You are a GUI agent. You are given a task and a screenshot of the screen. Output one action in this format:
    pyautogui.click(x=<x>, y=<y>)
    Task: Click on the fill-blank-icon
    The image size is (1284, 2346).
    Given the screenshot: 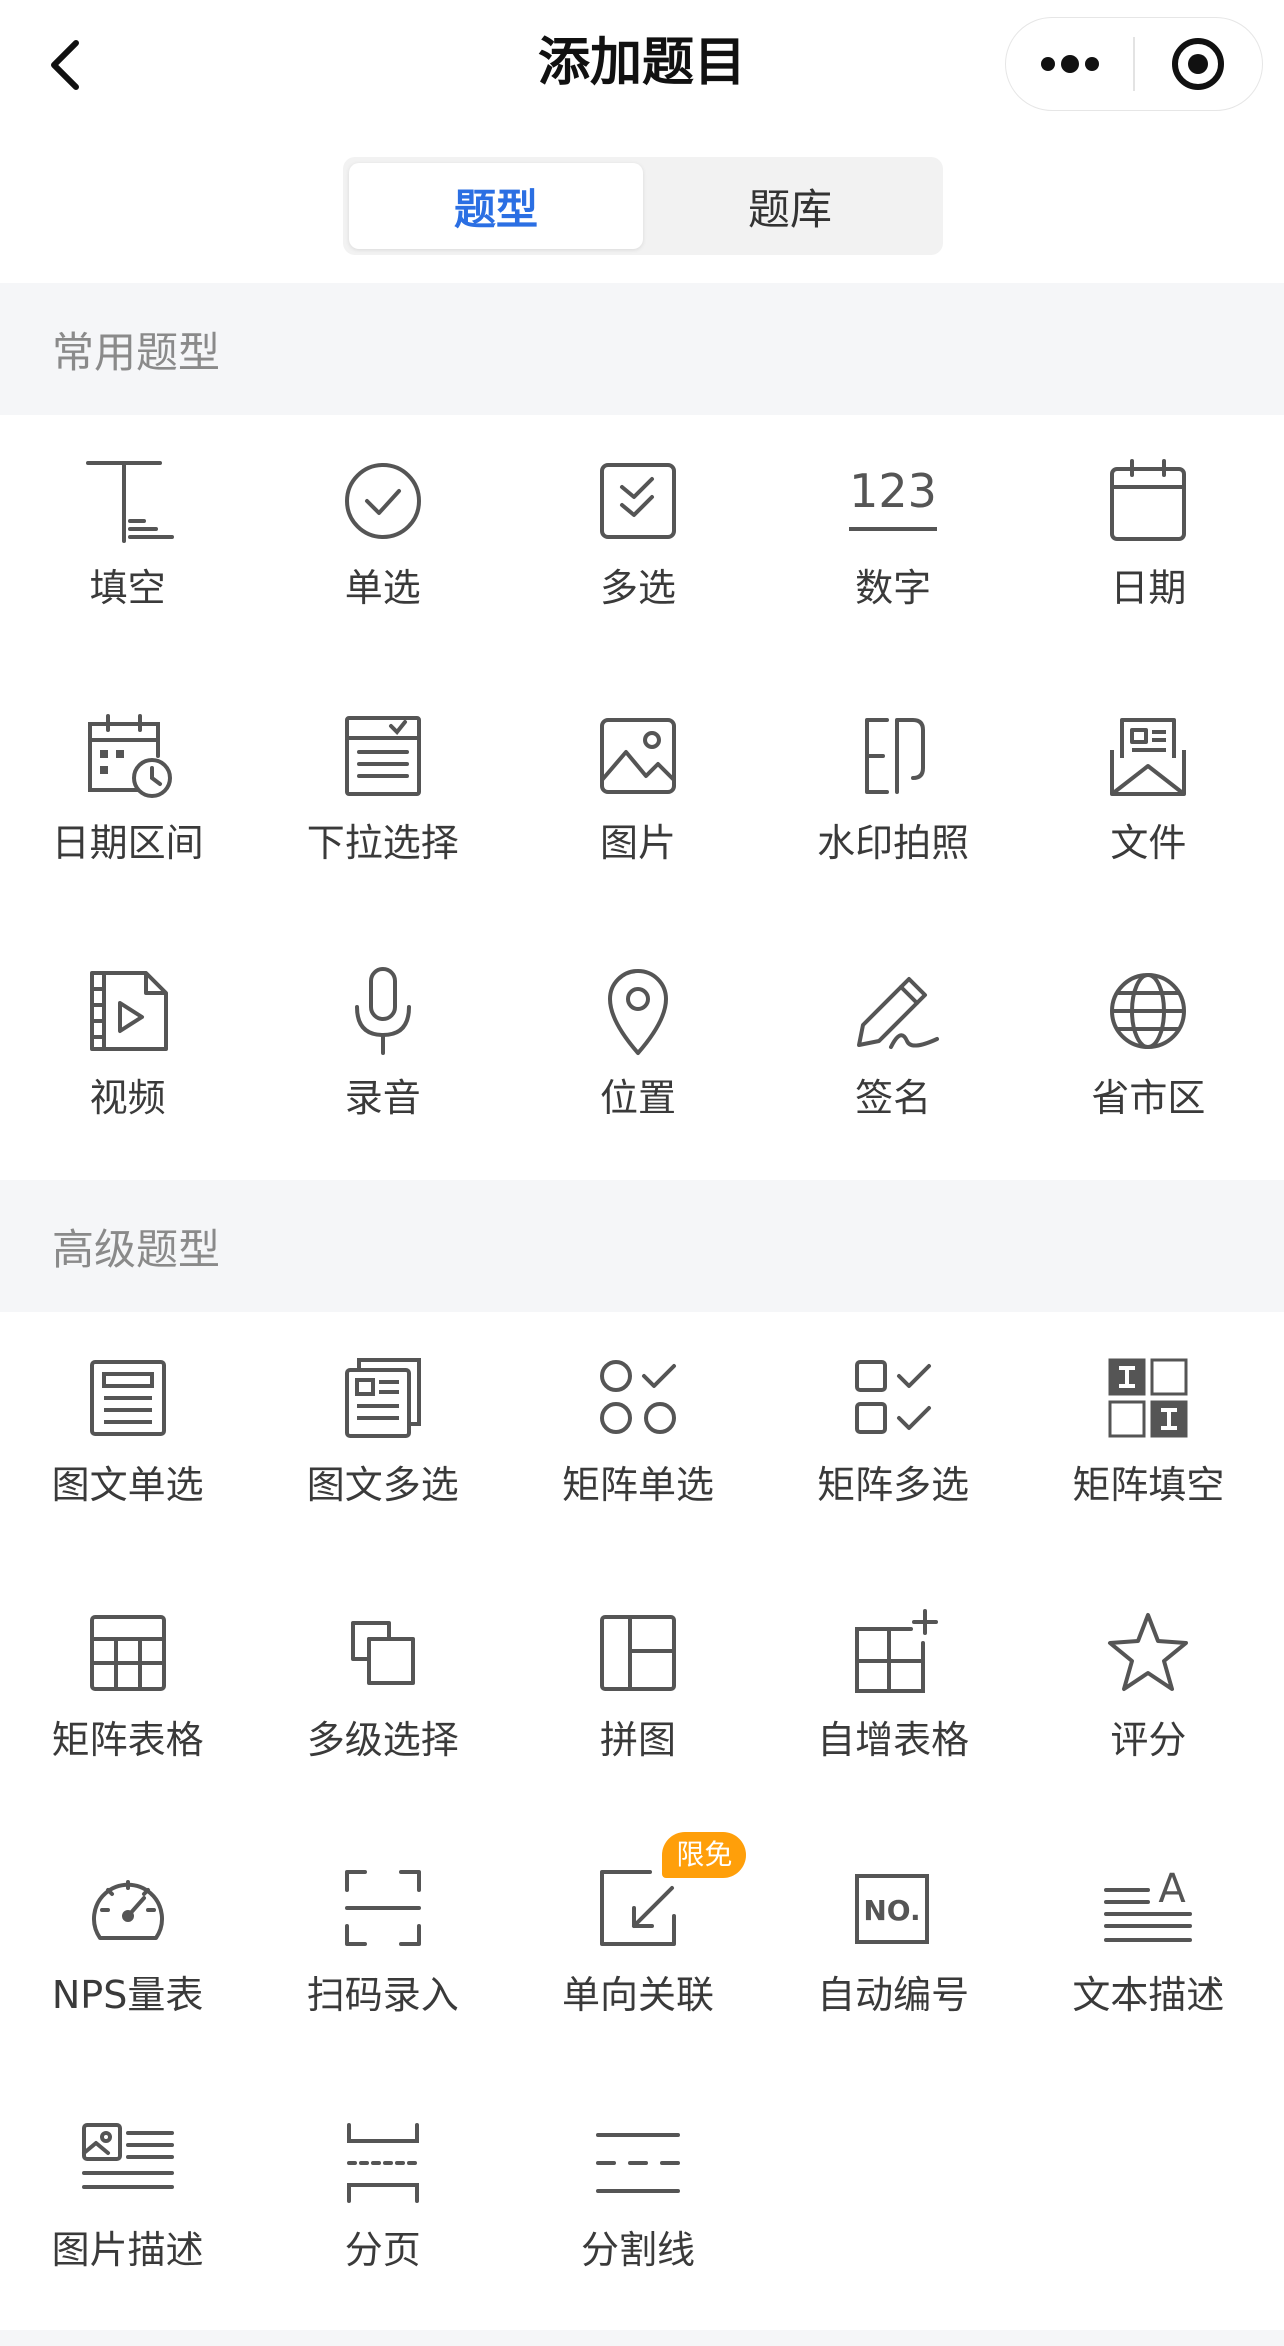 What is the action you would take?
    pyautogui.click(x=129, y=502)
    